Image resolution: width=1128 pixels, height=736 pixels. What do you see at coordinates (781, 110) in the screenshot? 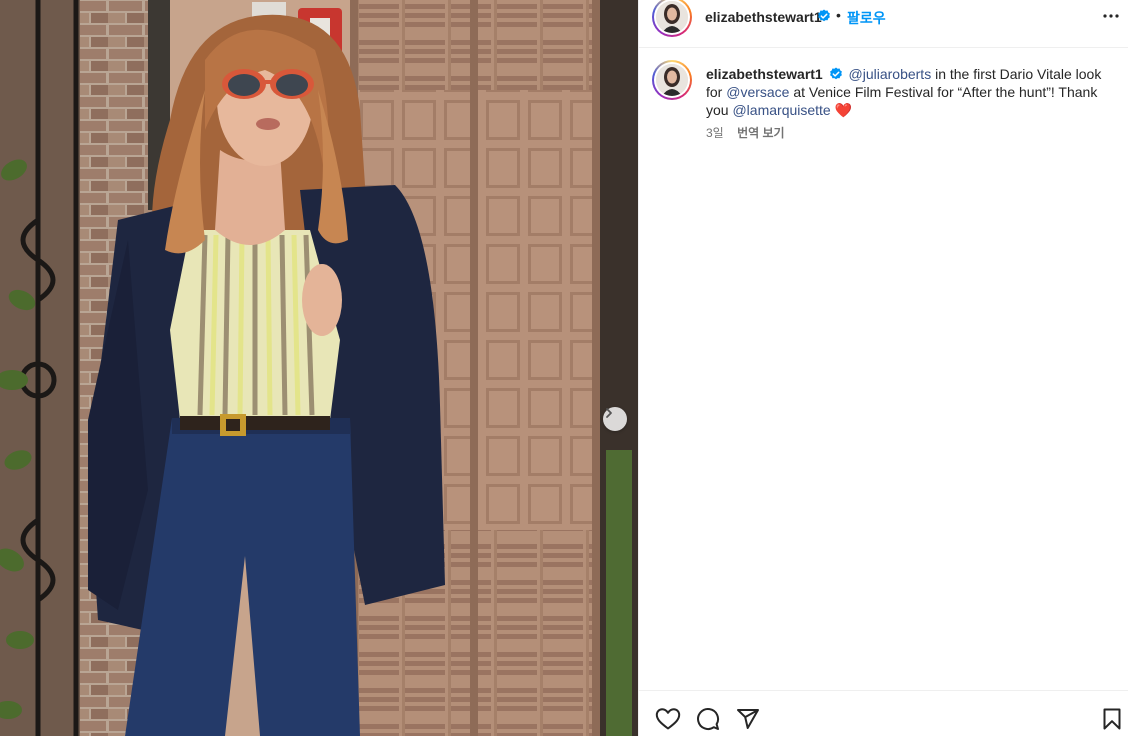
I see `mention-lamarquisette: @lamarquisette` at bounding box center [781, 110].